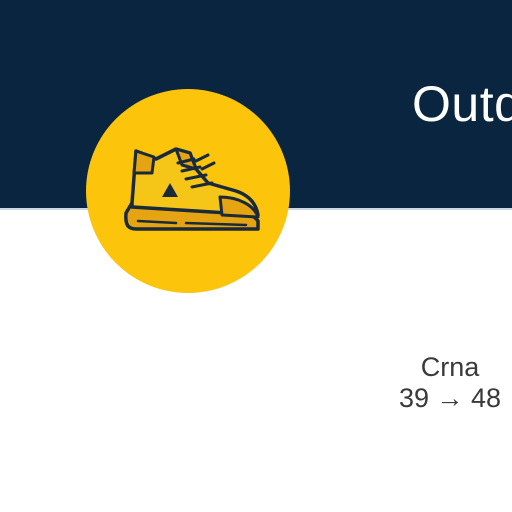 The image size is (512, 512). I want to click on product-title: Outdo, so click(462, 104).